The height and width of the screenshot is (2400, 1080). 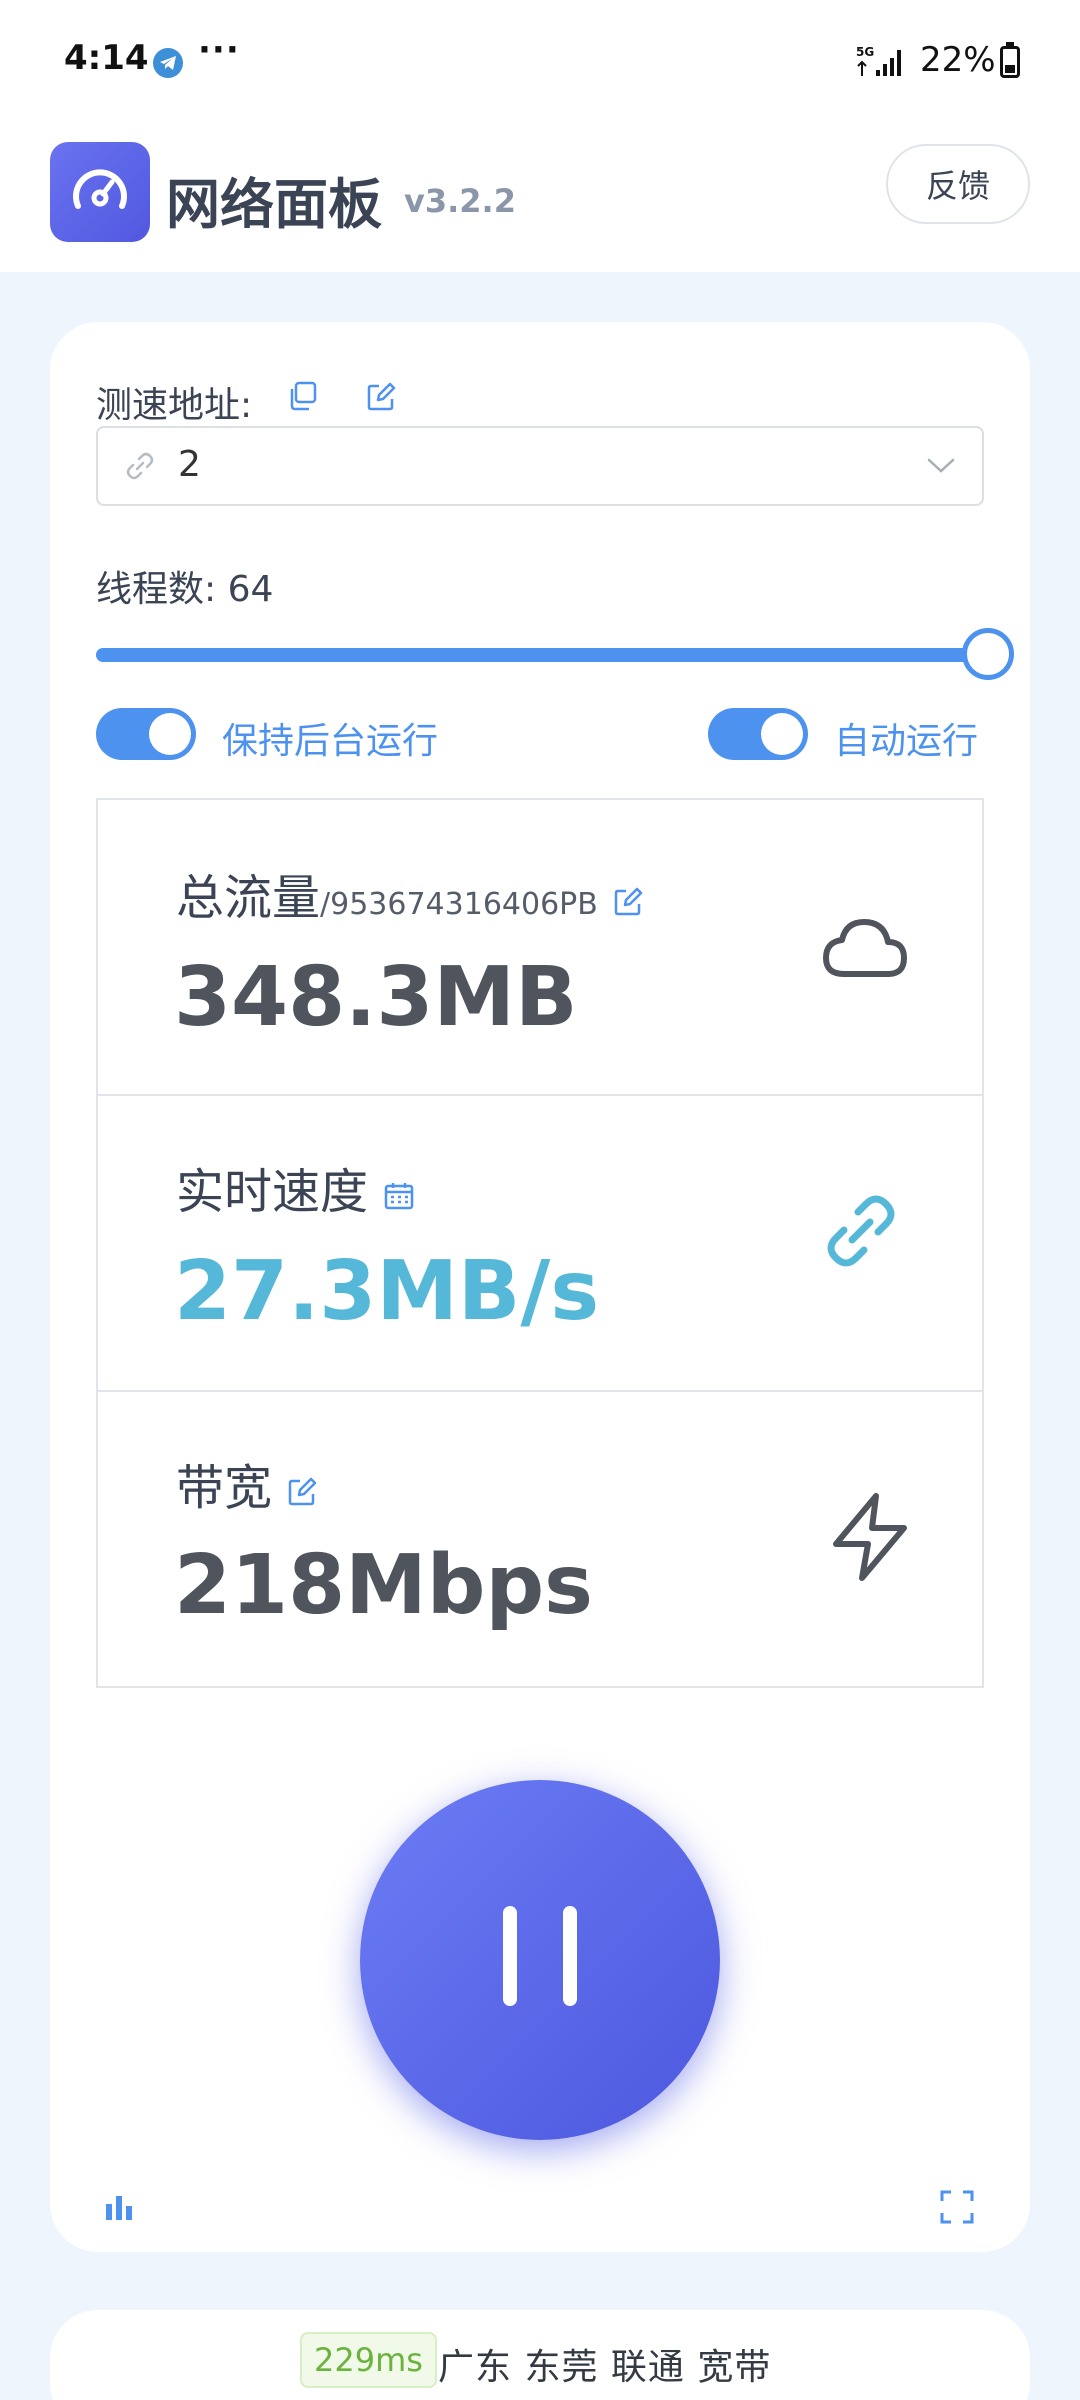 I want to click on total-traffic-limit: /953674316406PB, so click(x=459, y=904).